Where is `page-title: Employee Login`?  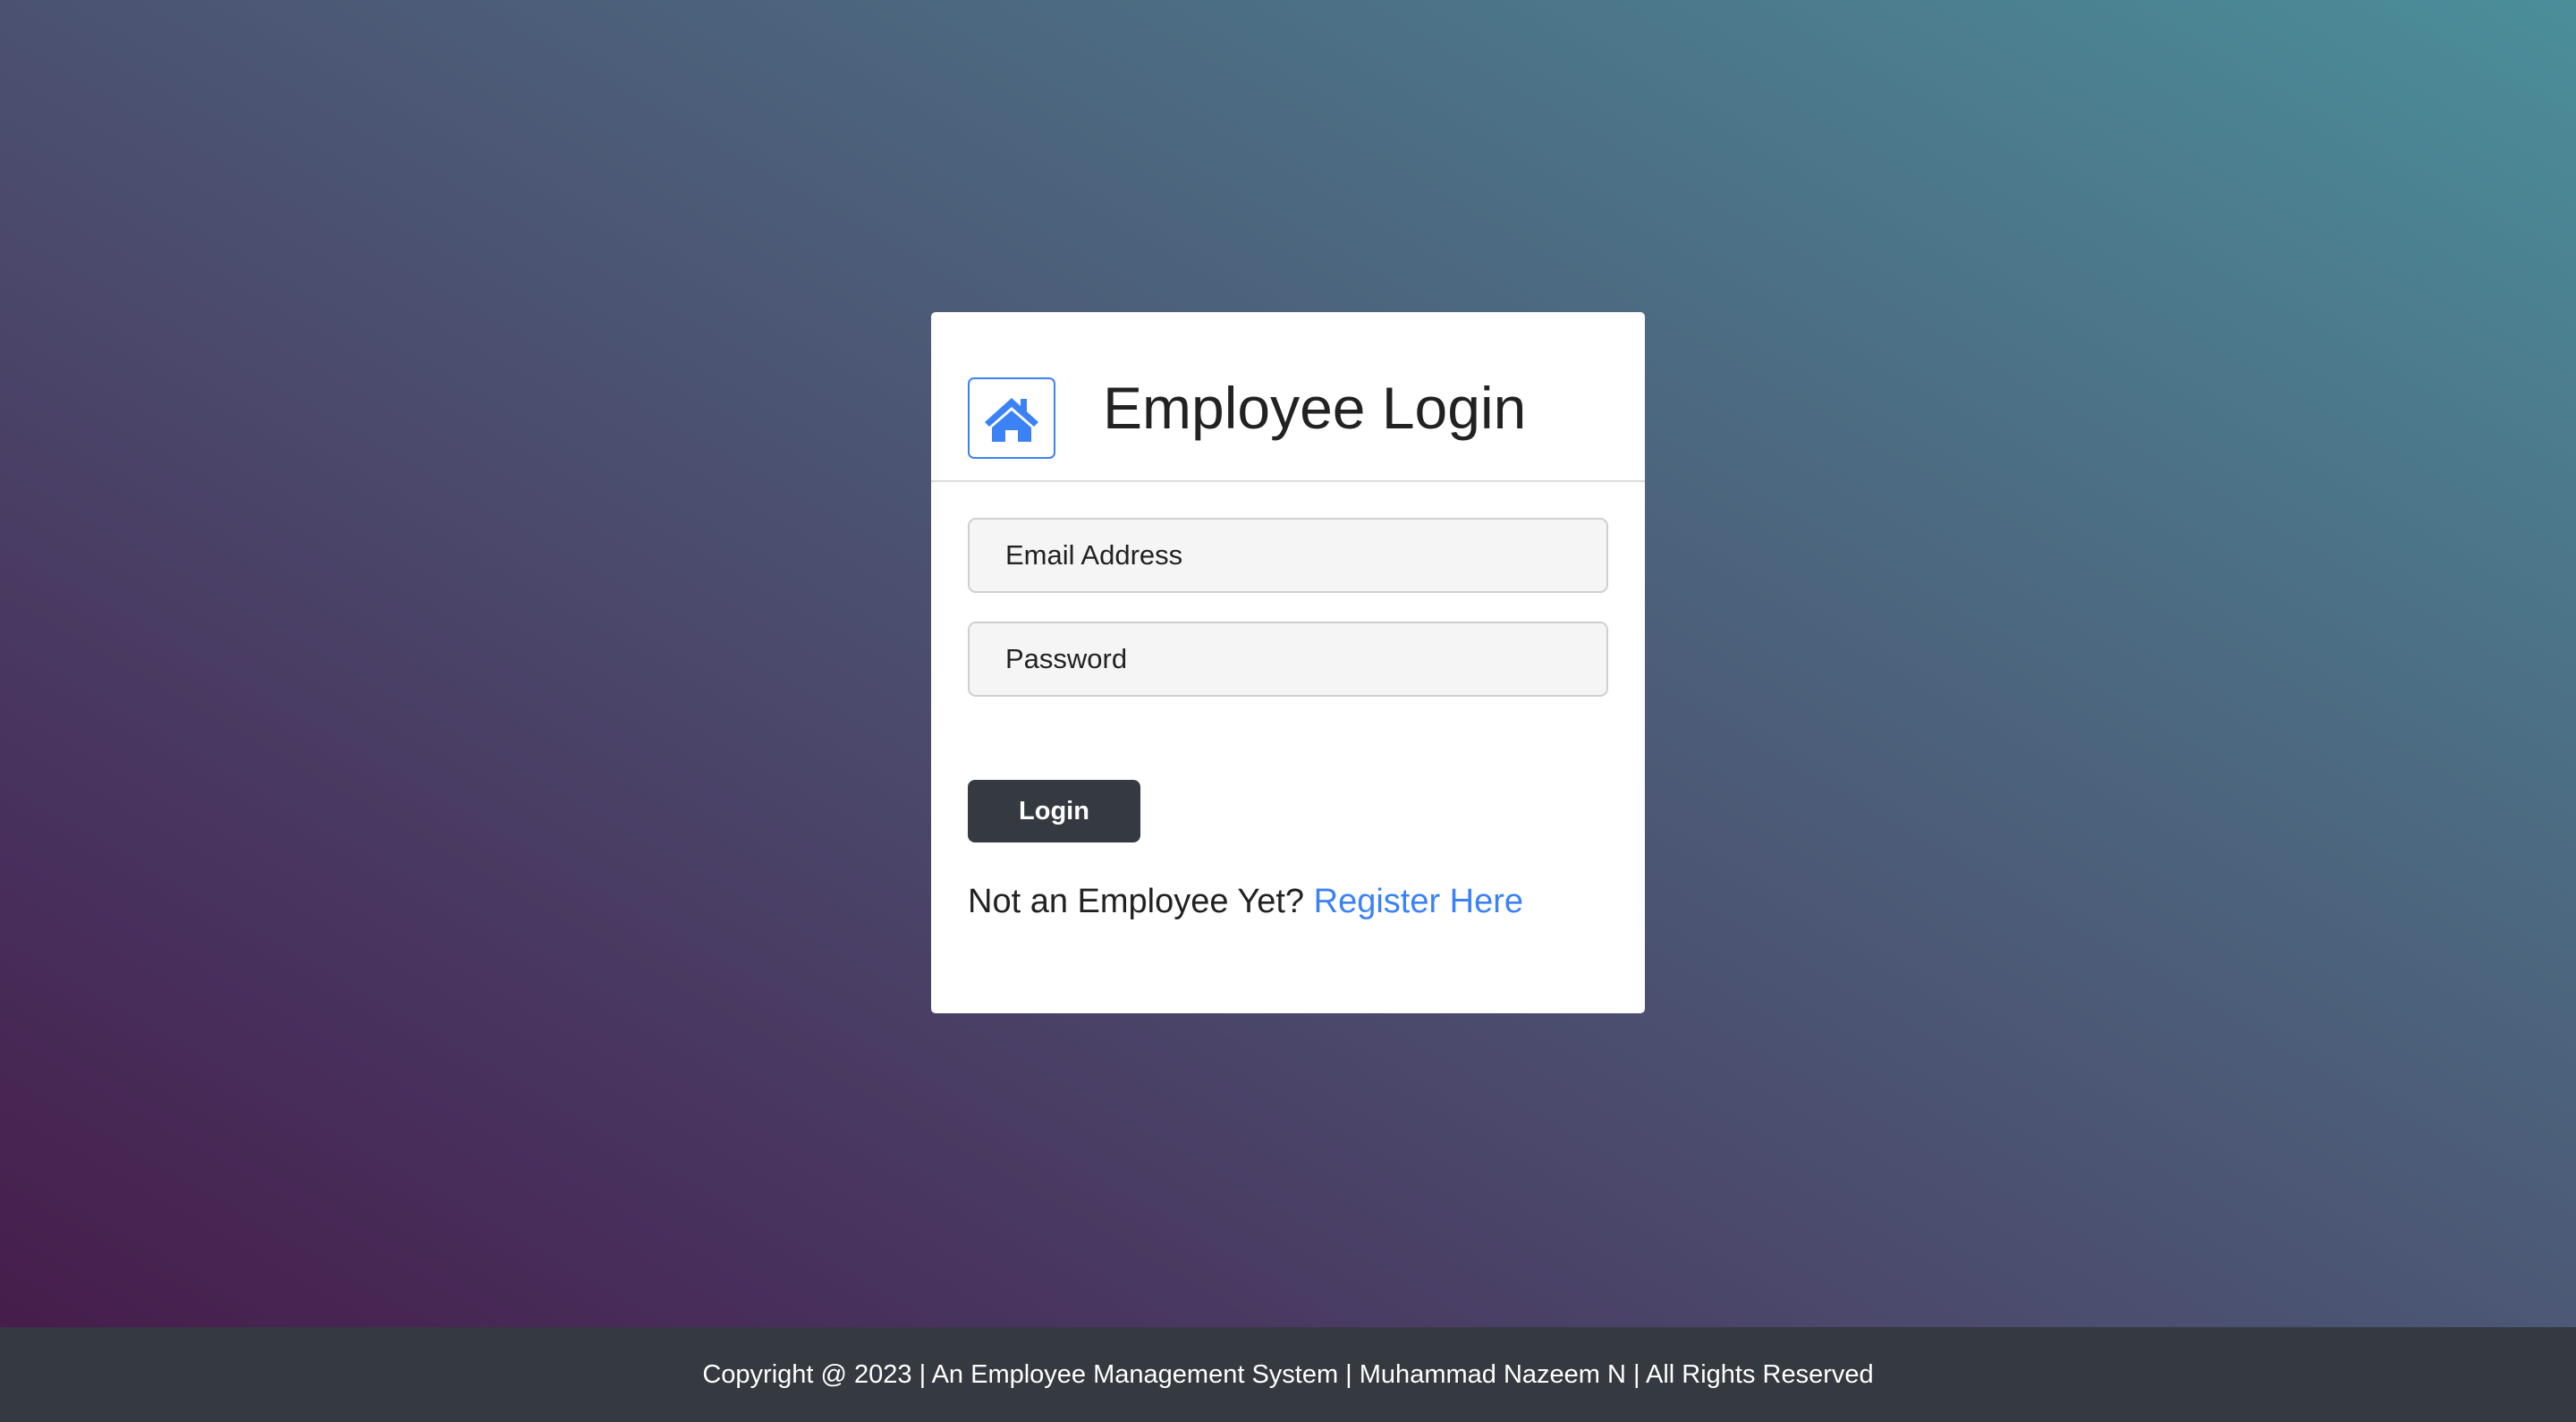
page-title: Employee Login is located at coordinates (1315, 408).